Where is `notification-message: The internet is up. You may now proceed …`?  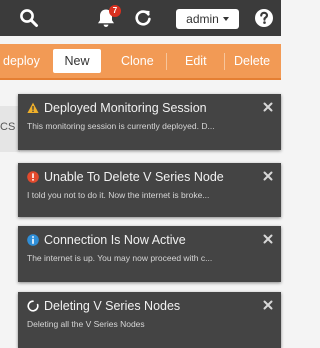 notification-message: The internet is up. You may now proceed … is located at coordinates (120, 258).